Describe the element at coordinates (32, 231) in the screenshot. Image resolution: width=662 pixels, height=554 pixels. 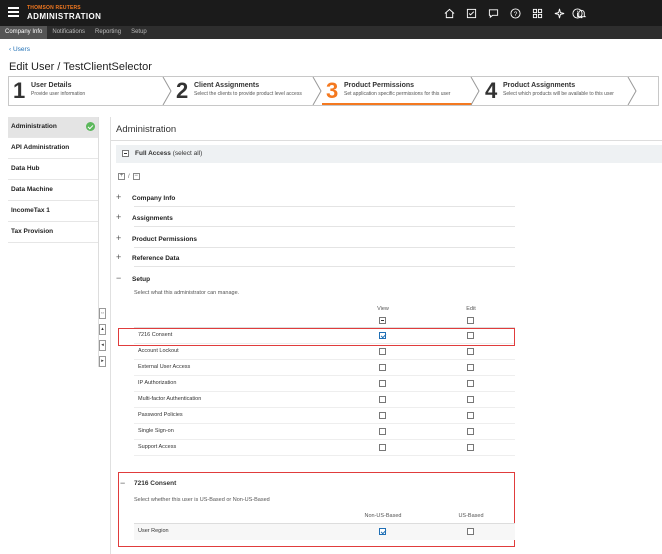
I see `sidebar-item-label: Tax Provision` at that location.